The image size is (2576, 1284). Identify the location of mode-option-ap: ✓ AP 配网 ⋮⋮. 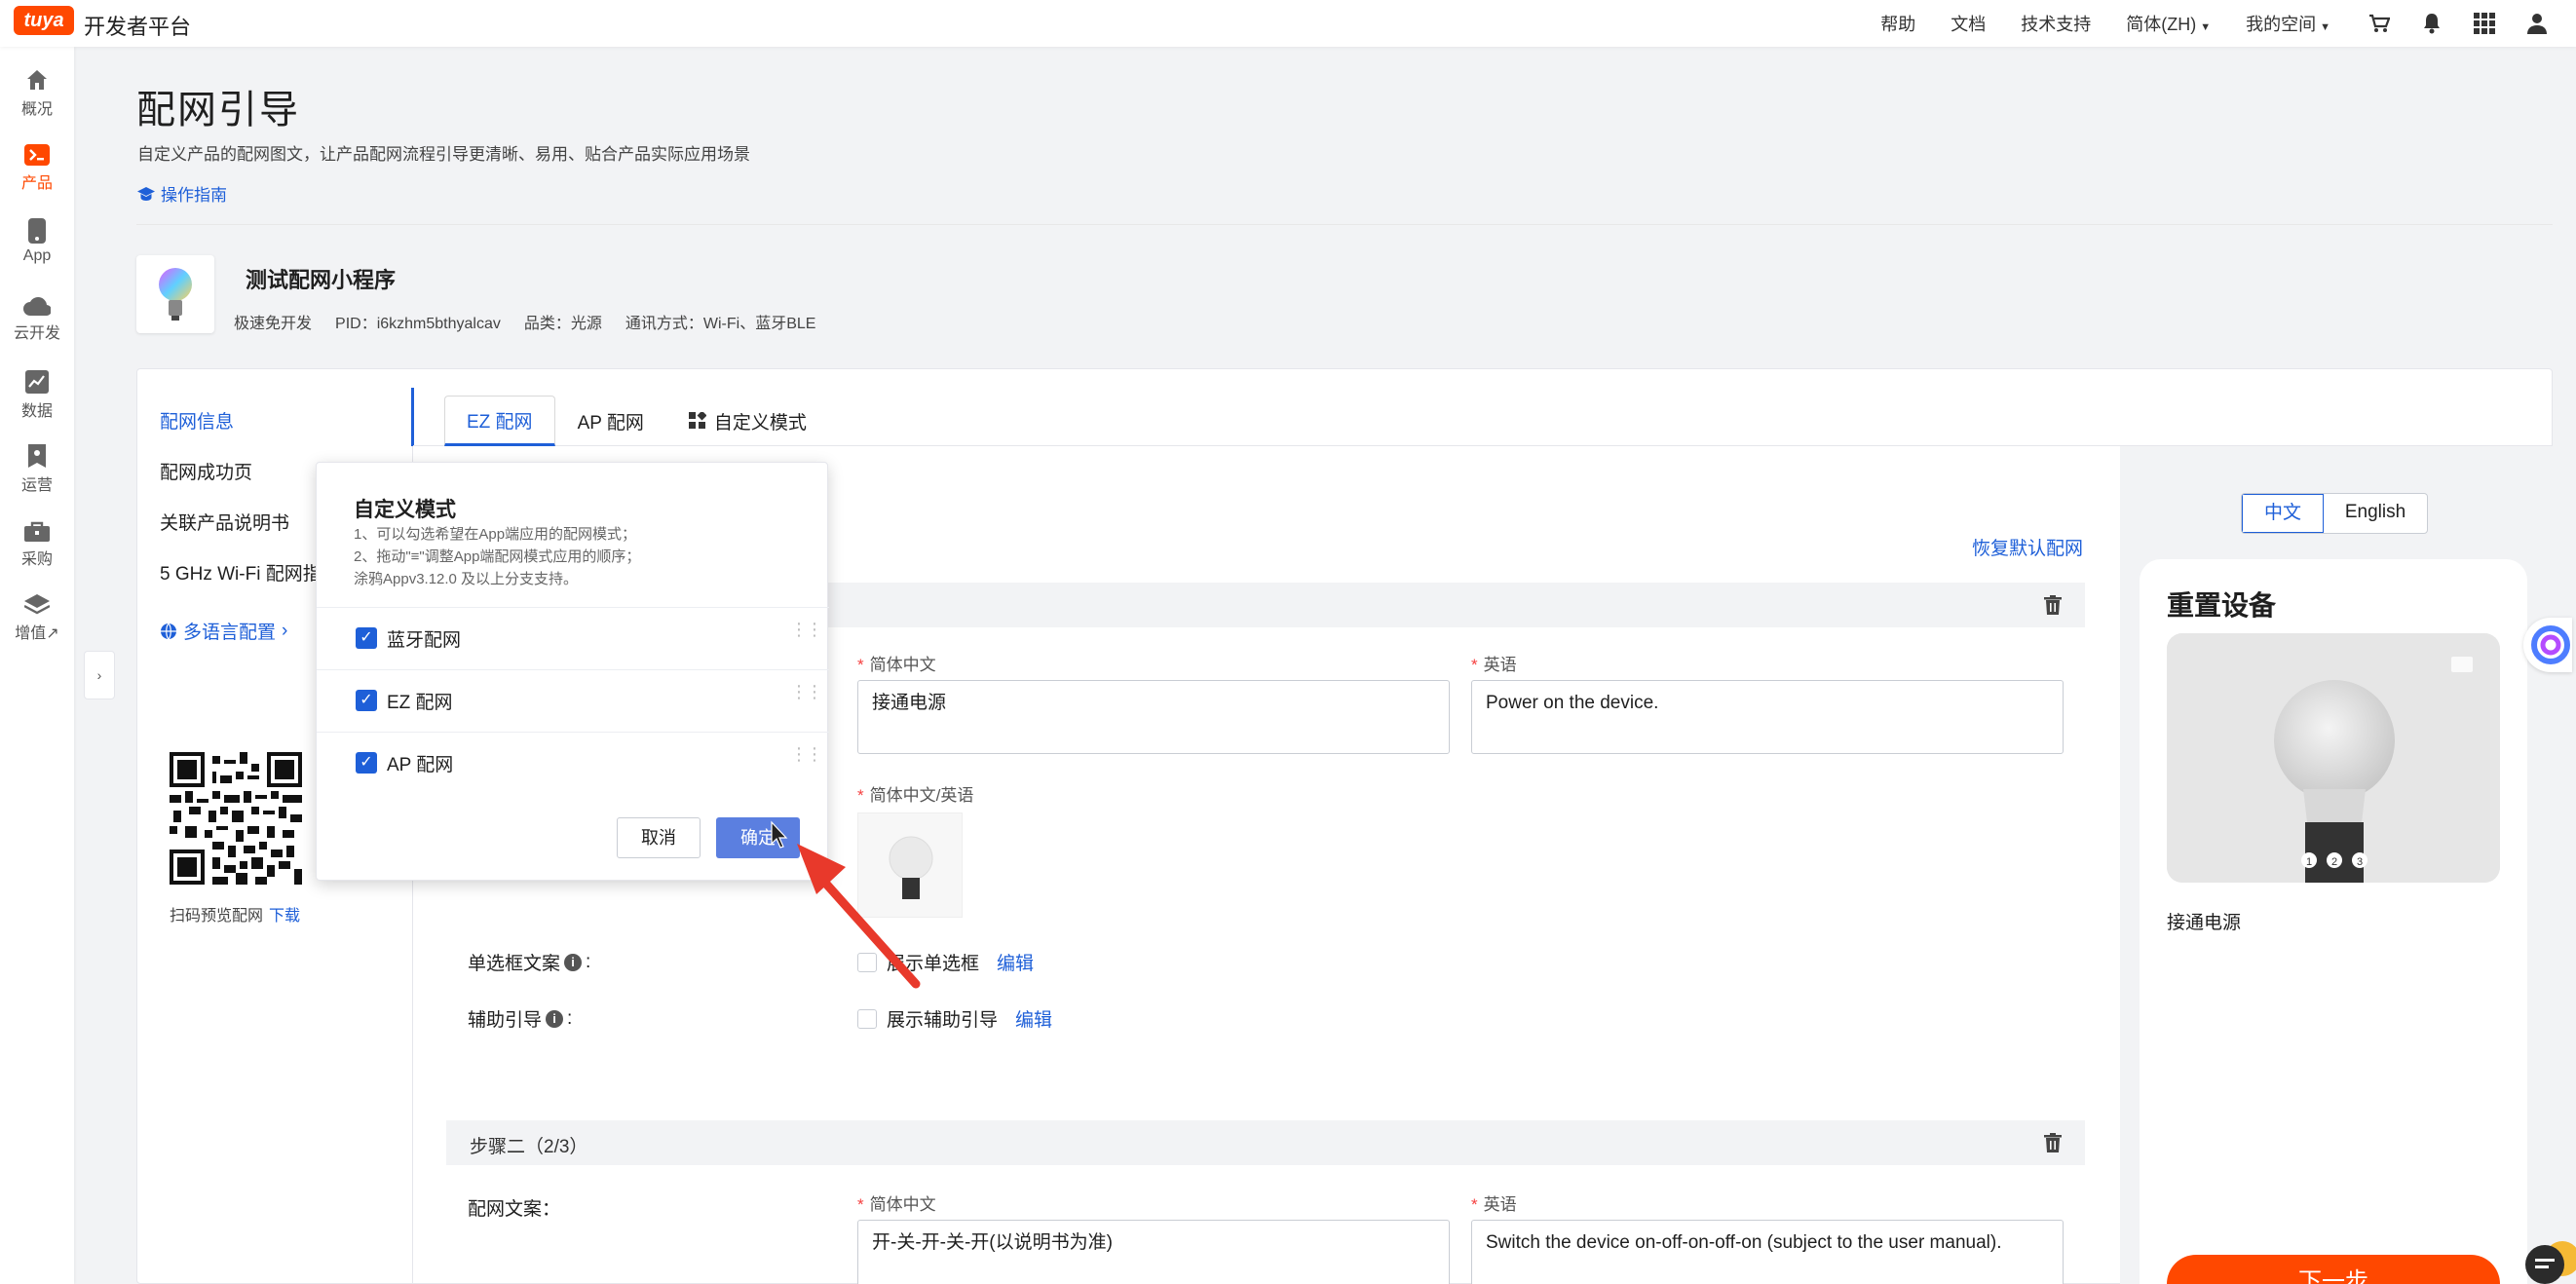
(573, 762).